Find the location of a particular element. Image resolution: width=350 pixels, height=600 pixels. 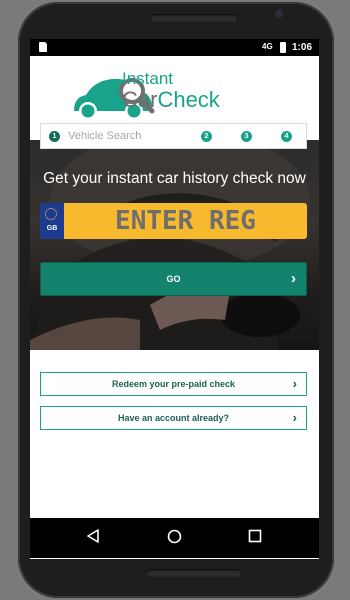

back-icon is located at coordinates (93, 538).